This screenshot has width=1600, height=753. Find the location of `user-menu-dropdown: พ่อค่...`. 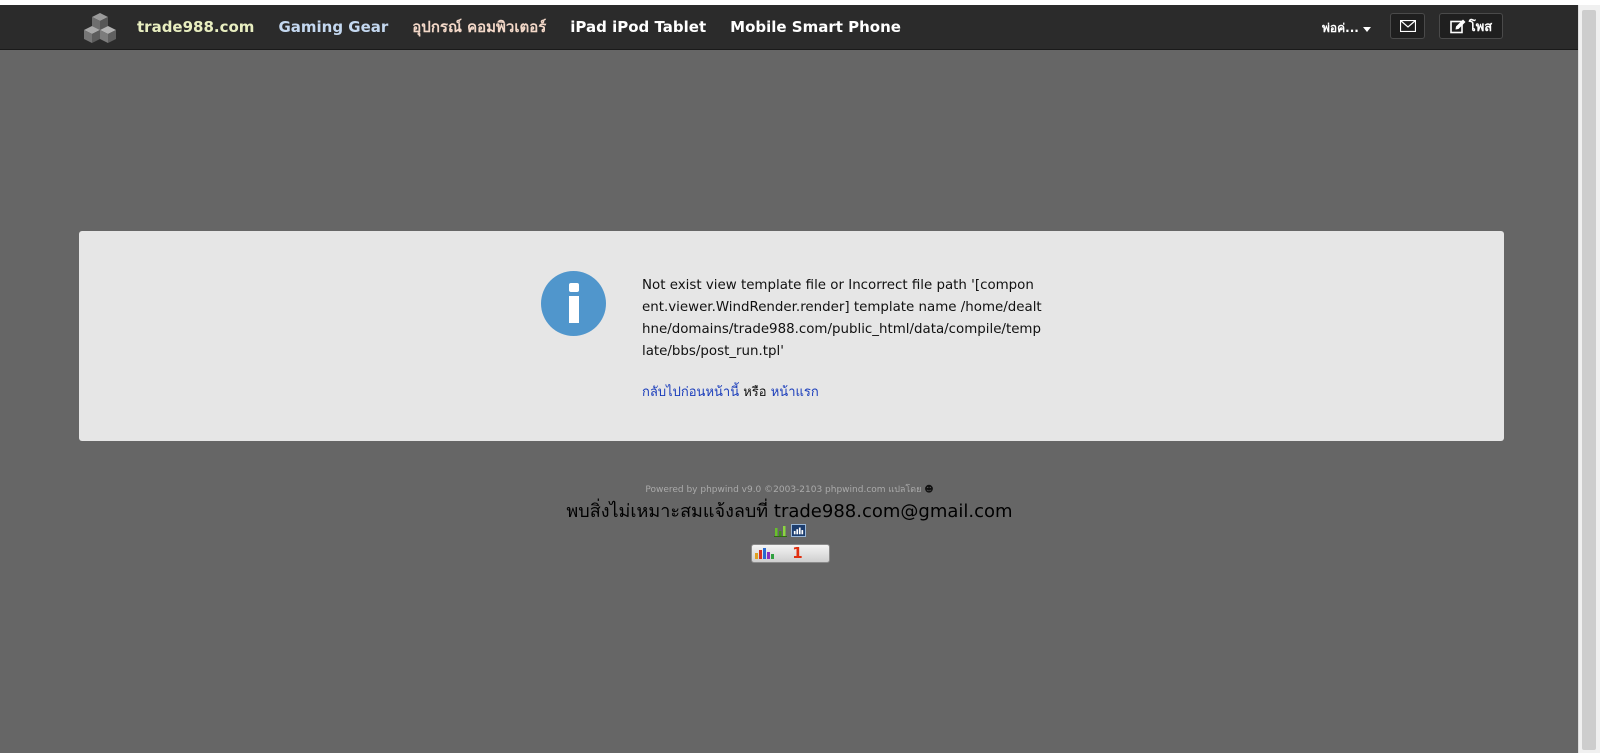

user-menu-dropdown: พ่อค่... is located at coordinates (1346, 28).